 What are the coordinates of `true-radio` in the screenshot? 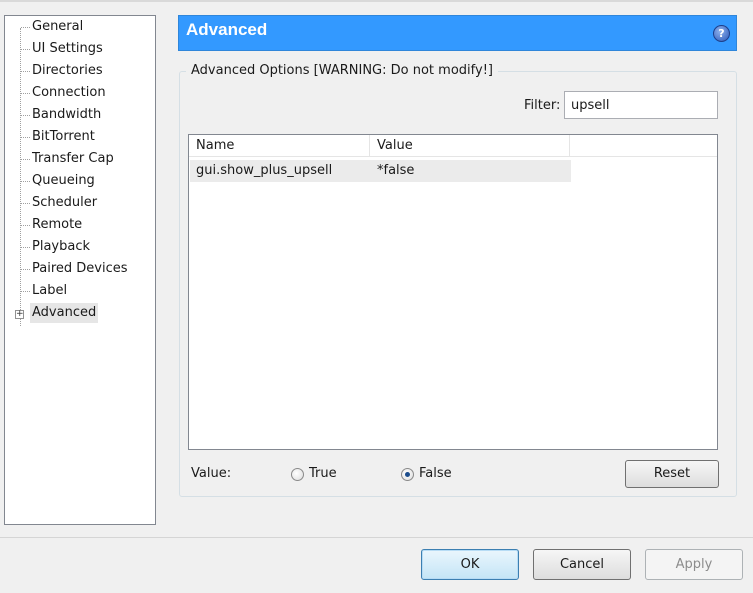 It's located at (297, 474).